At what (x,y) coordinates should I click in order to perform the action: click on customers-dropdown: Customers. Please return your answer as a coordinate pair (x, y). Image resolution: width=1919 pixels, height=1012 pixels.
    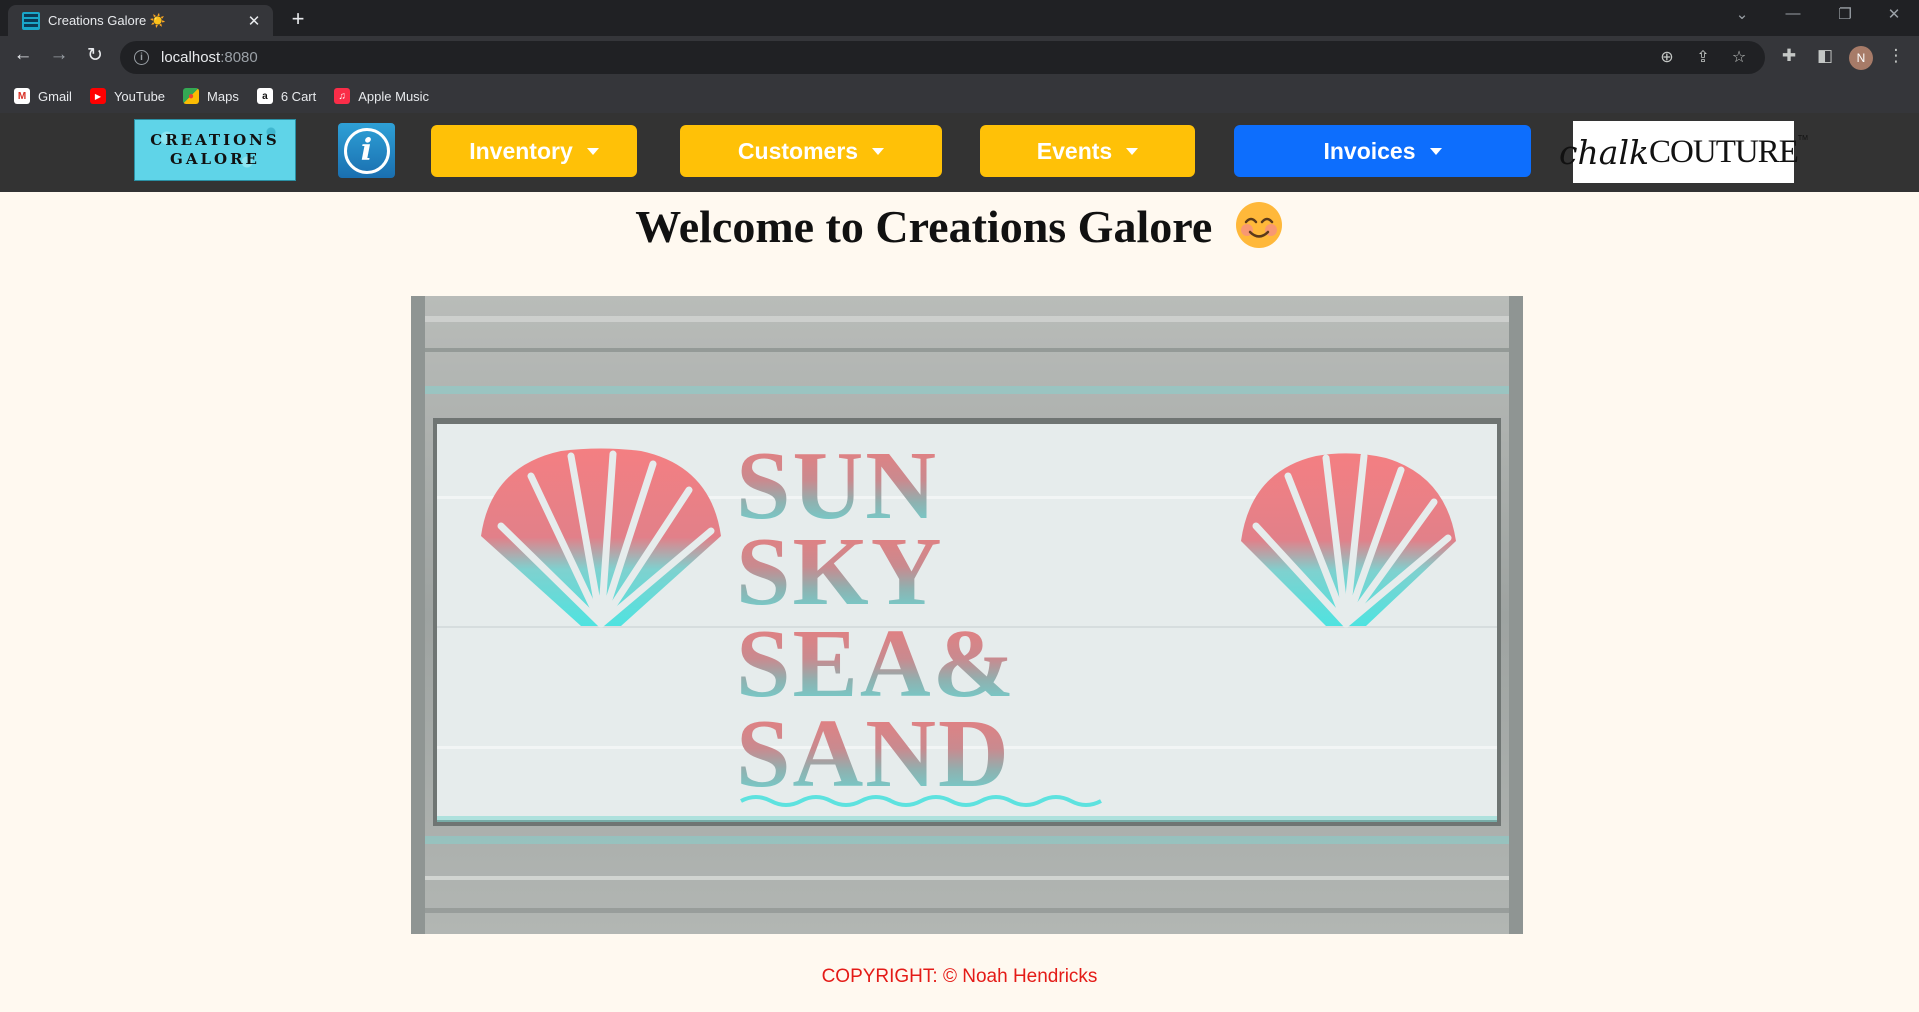
    Looking at the image, I should click on (811, 151).